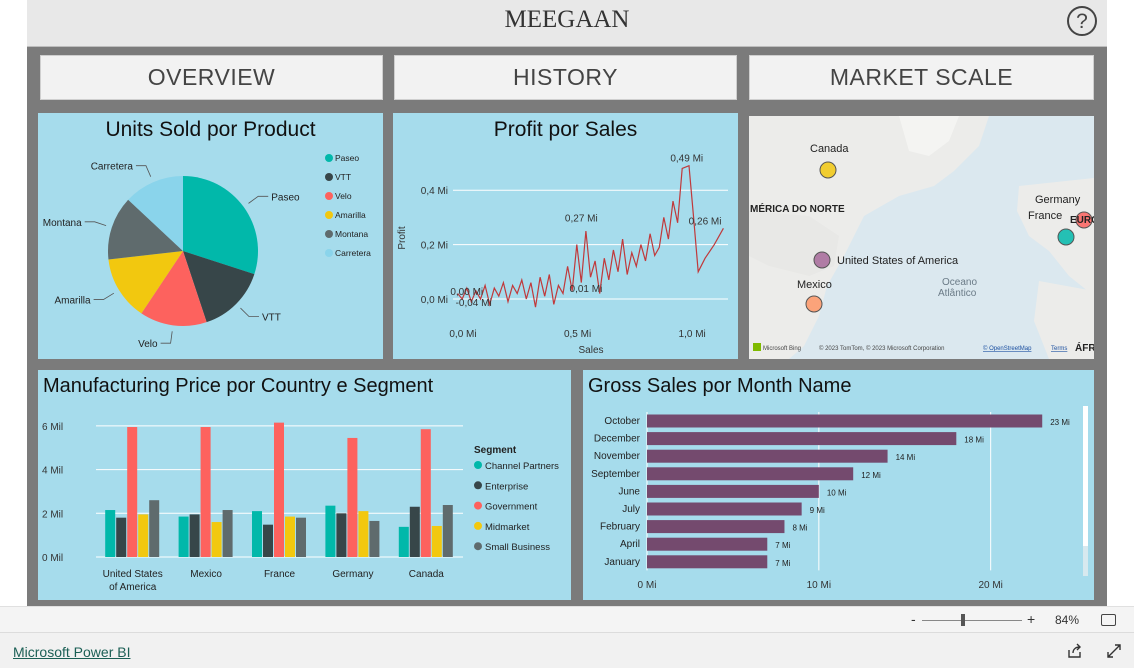 Image resolution: width=1134 pixels, height=668 pixels. Describe the element at coordinates (507, 527) in the screenshot. I see `legend-label: Midmarket` at that location.